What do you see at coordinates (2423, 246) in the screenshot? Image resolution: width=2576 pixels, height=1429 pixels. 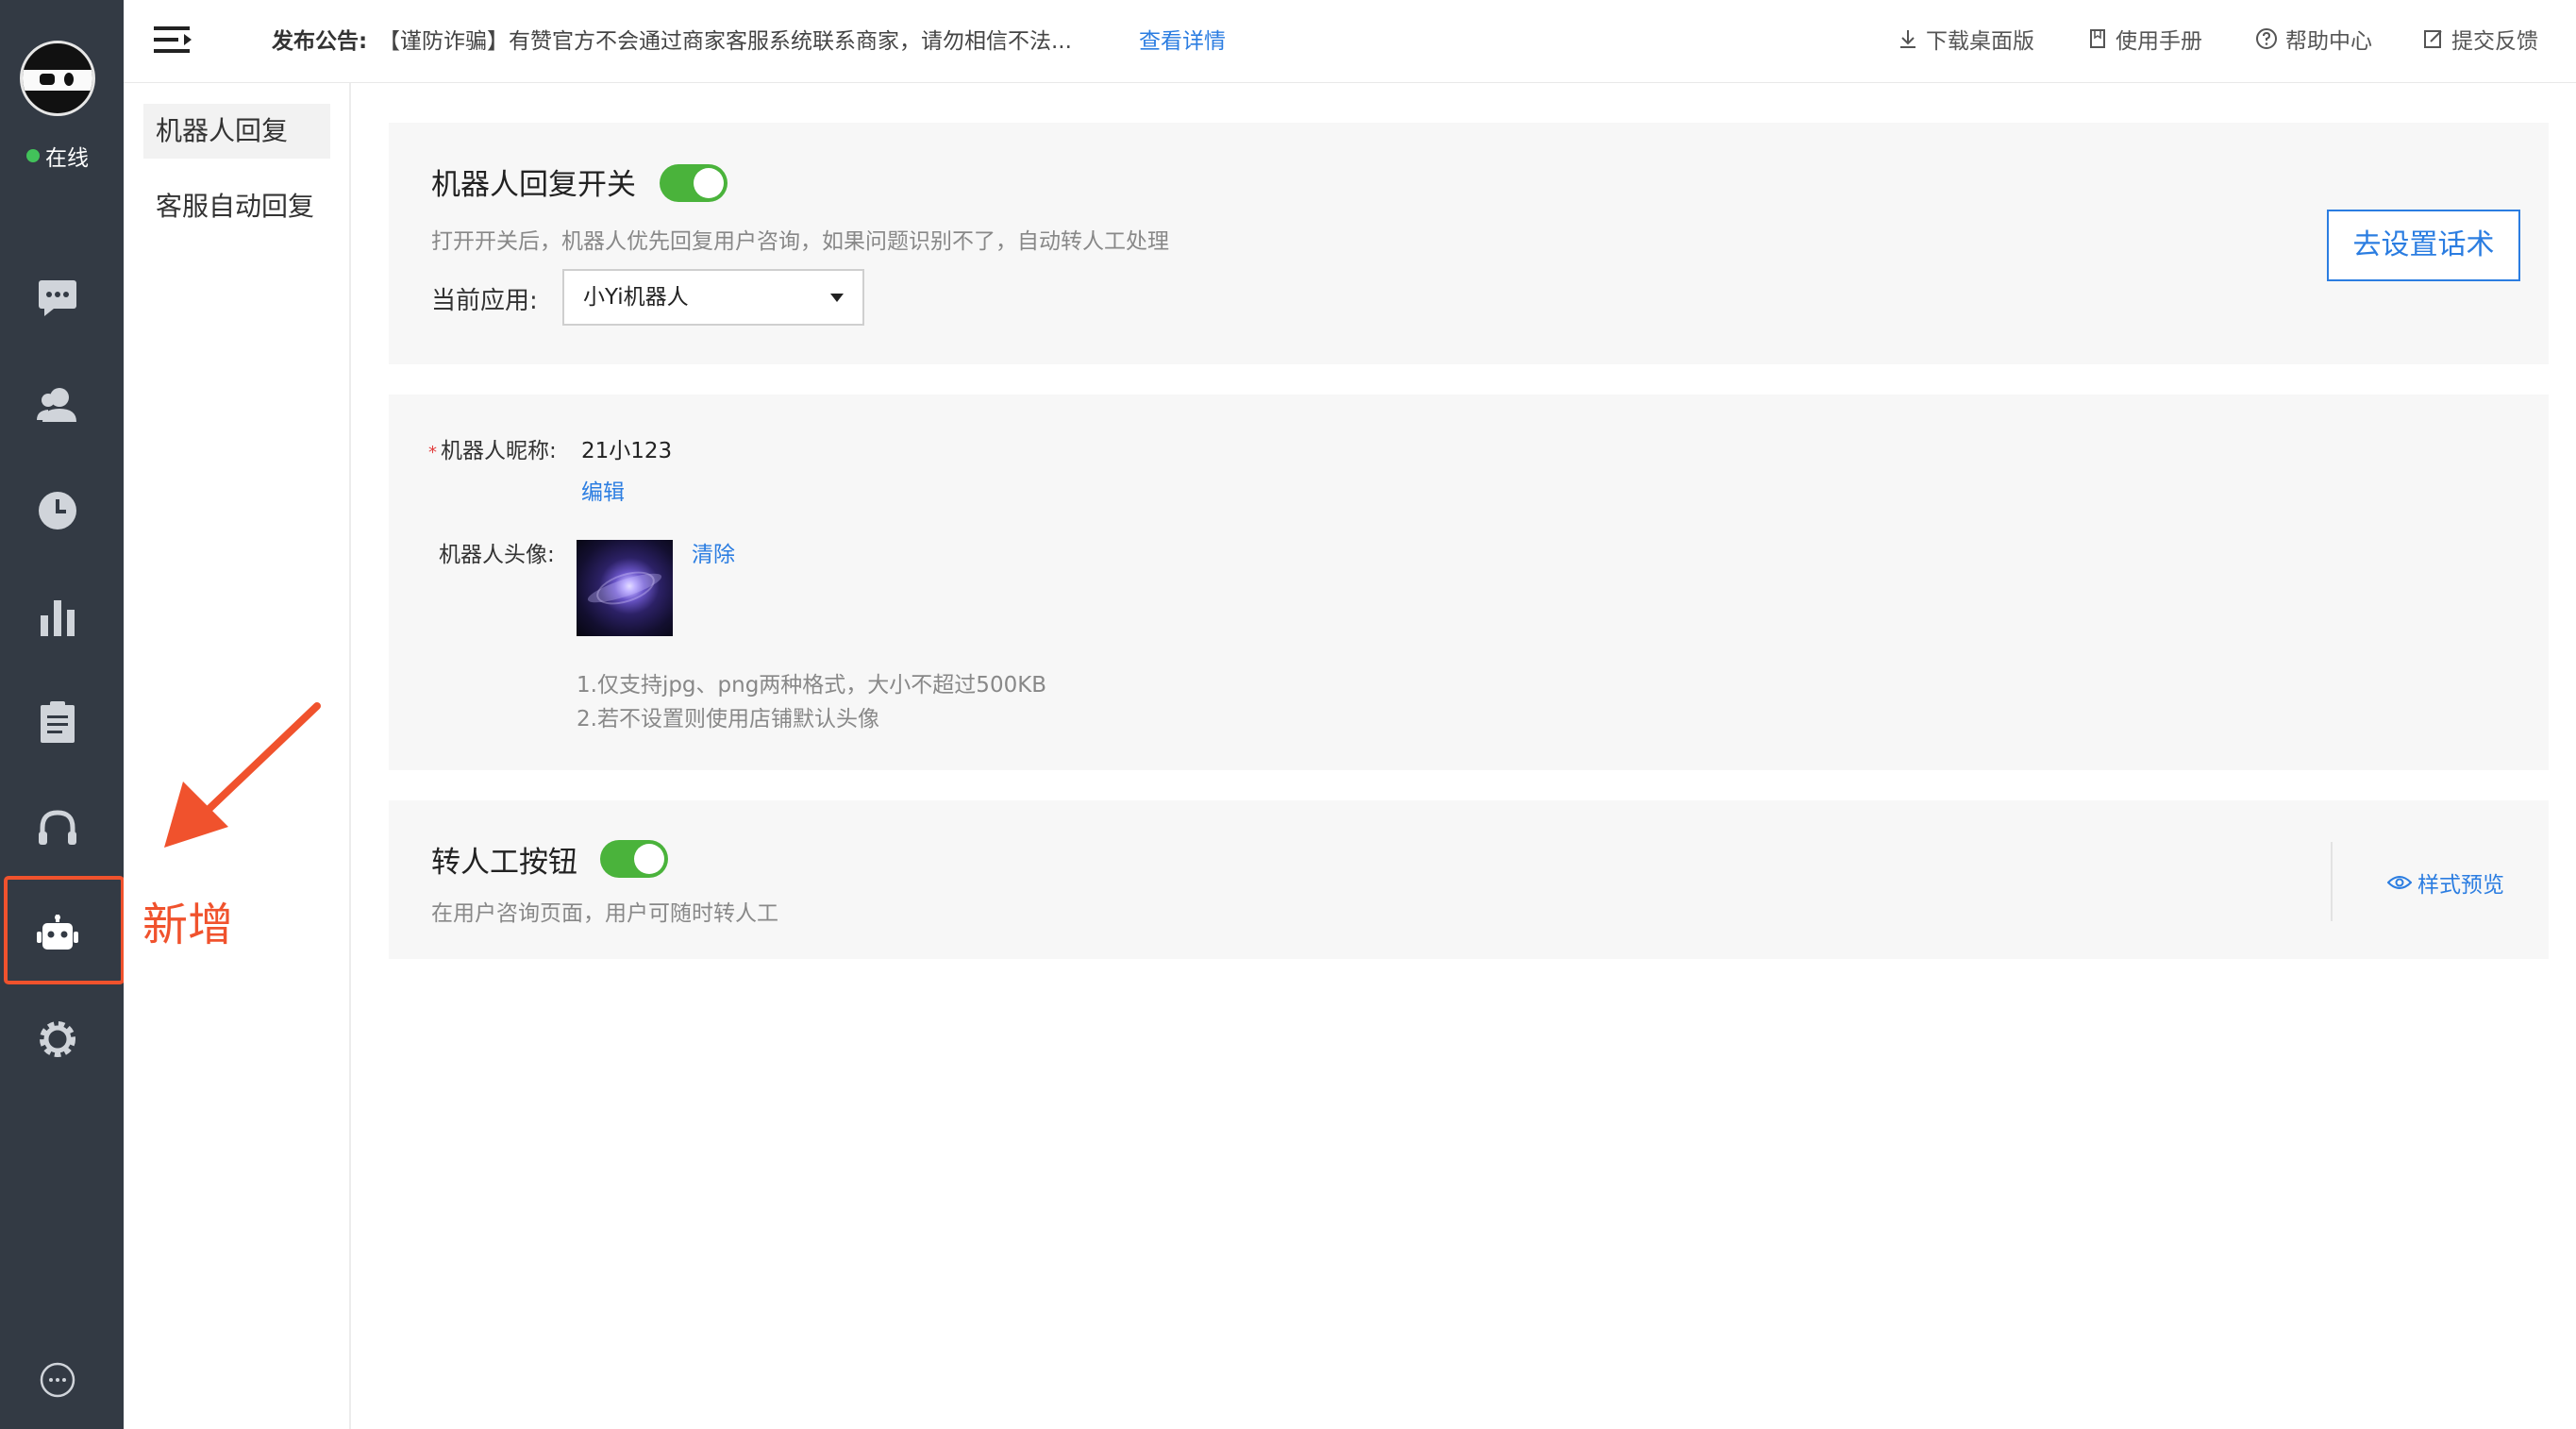 I see `setup-script-button: 去设置话术` at bounding box center [2423, 246].